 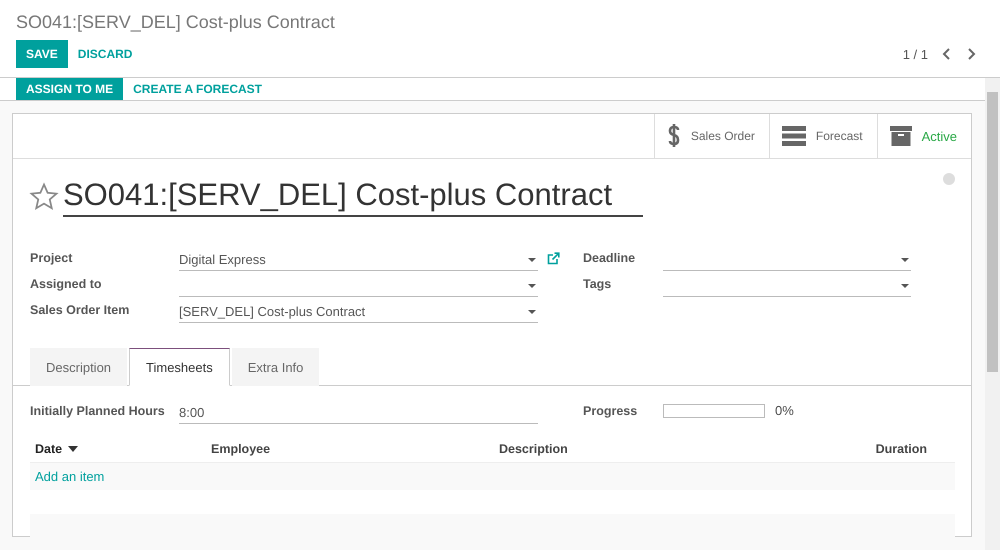 I want to click on external-link-icon, so click(x=553, y=258).